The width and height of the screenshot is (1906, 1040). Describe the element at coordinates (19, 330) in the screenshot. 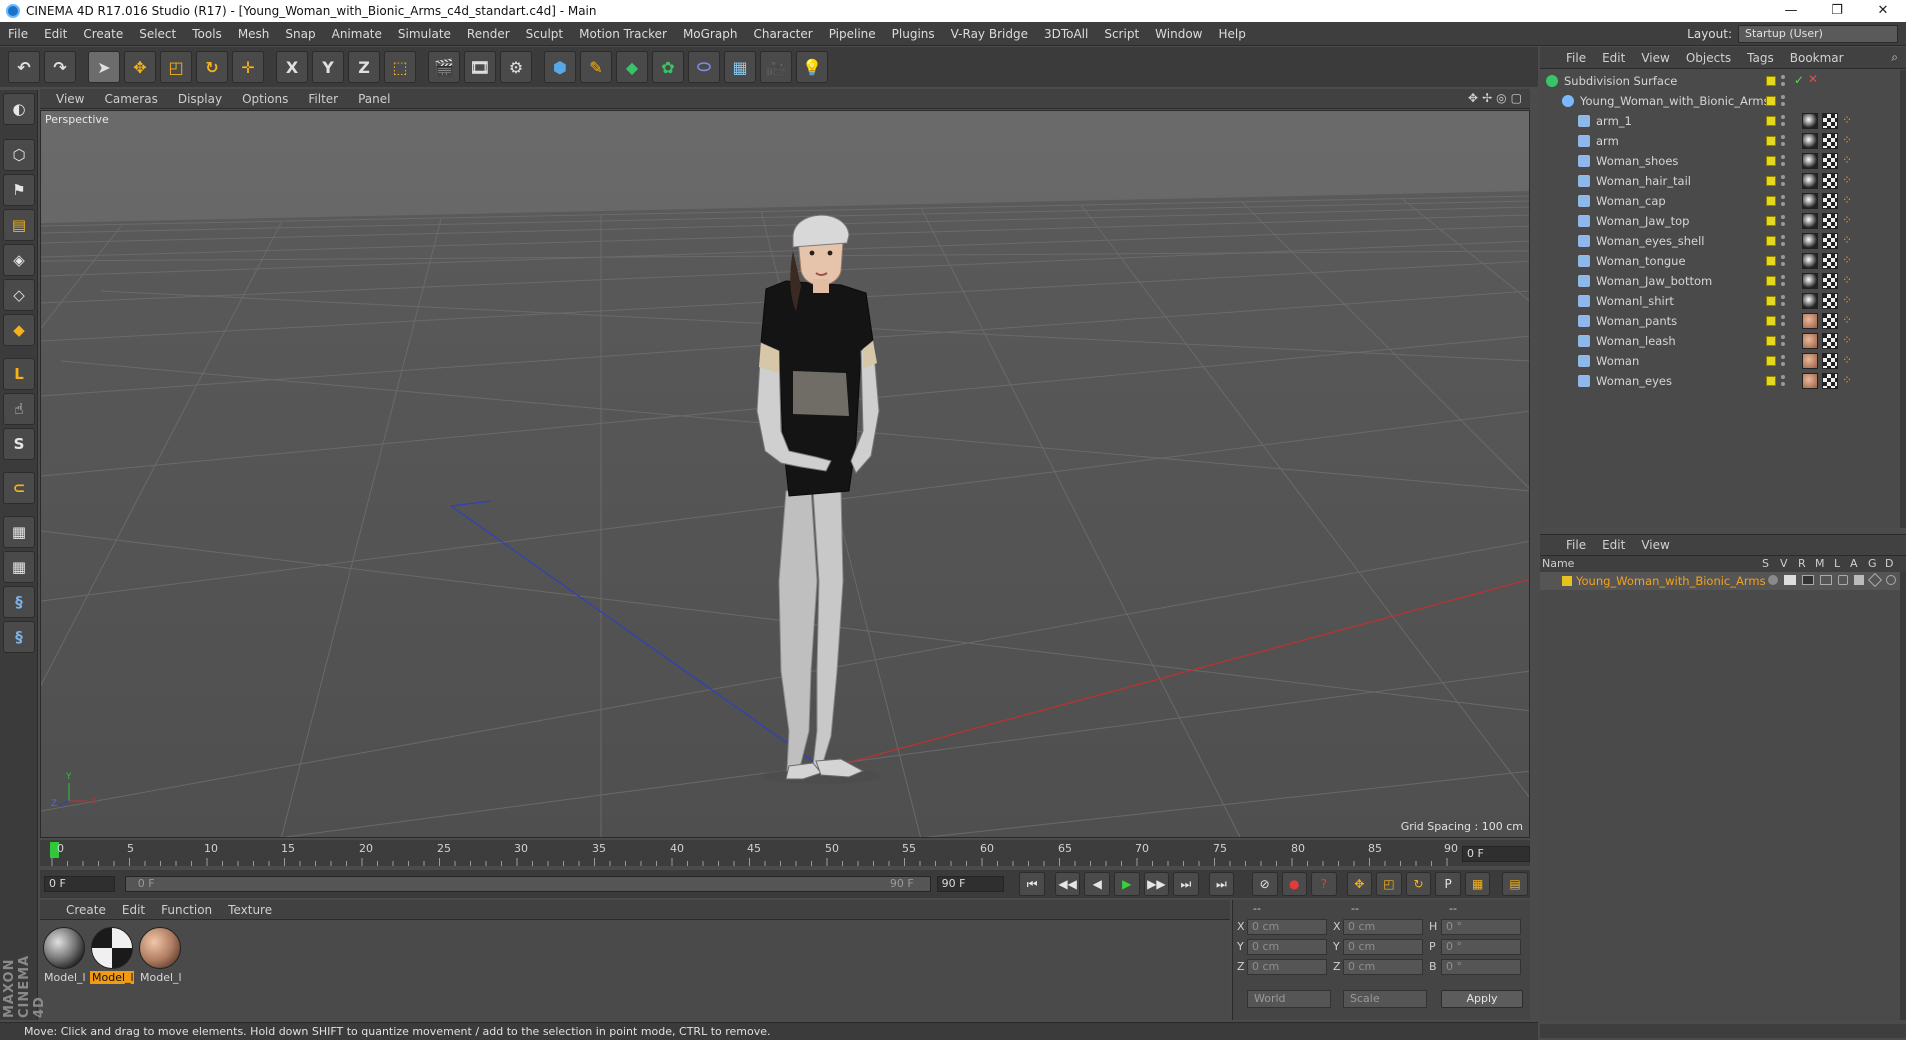

I see `polygons-mode-icon: ◆` at that location.